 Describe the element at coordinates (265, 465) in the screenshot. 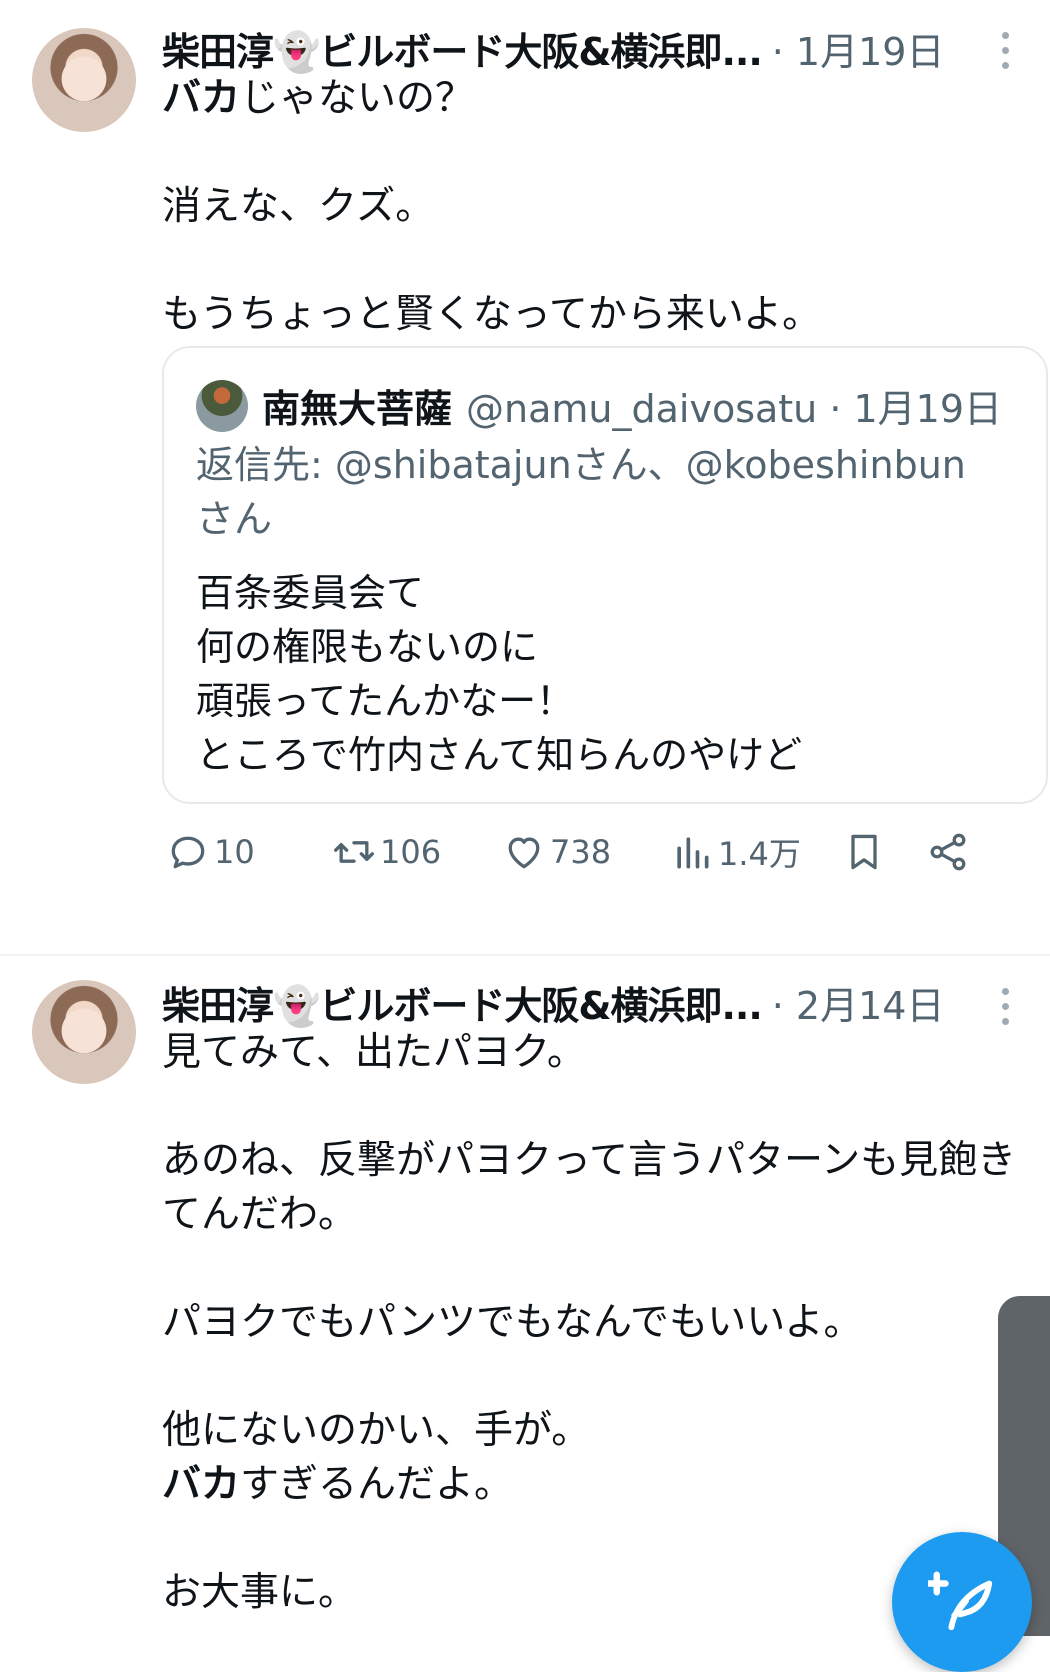

I see `reply-to-label: 返信先:` at that location.